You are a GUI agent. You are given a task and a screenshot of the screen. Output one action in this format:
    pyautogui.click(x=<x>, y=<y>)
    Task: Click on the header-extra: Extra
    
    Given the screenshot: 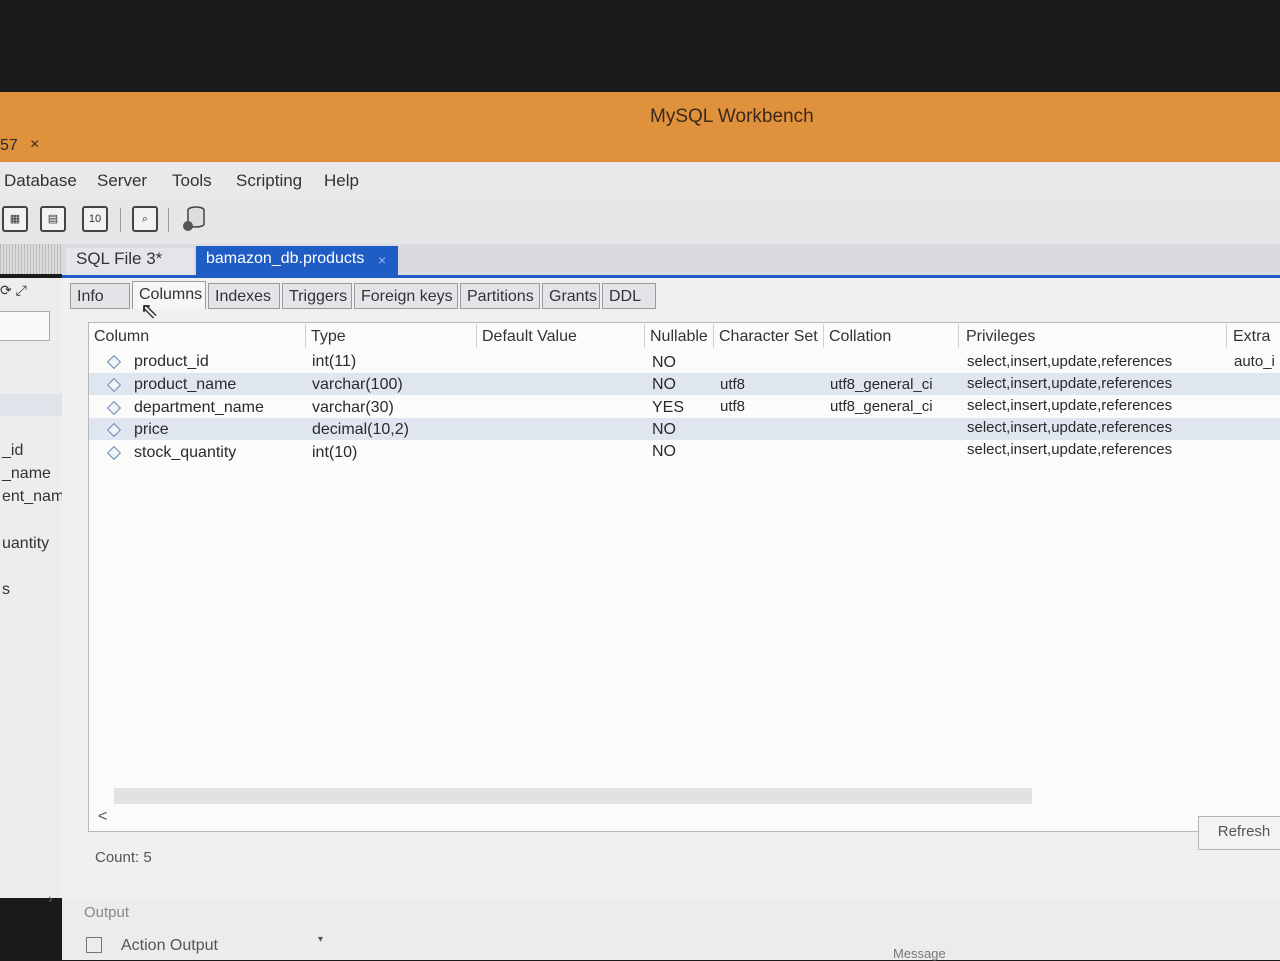 What is the action you would take?
    pyautogui.click(x=1251, y=337)
    